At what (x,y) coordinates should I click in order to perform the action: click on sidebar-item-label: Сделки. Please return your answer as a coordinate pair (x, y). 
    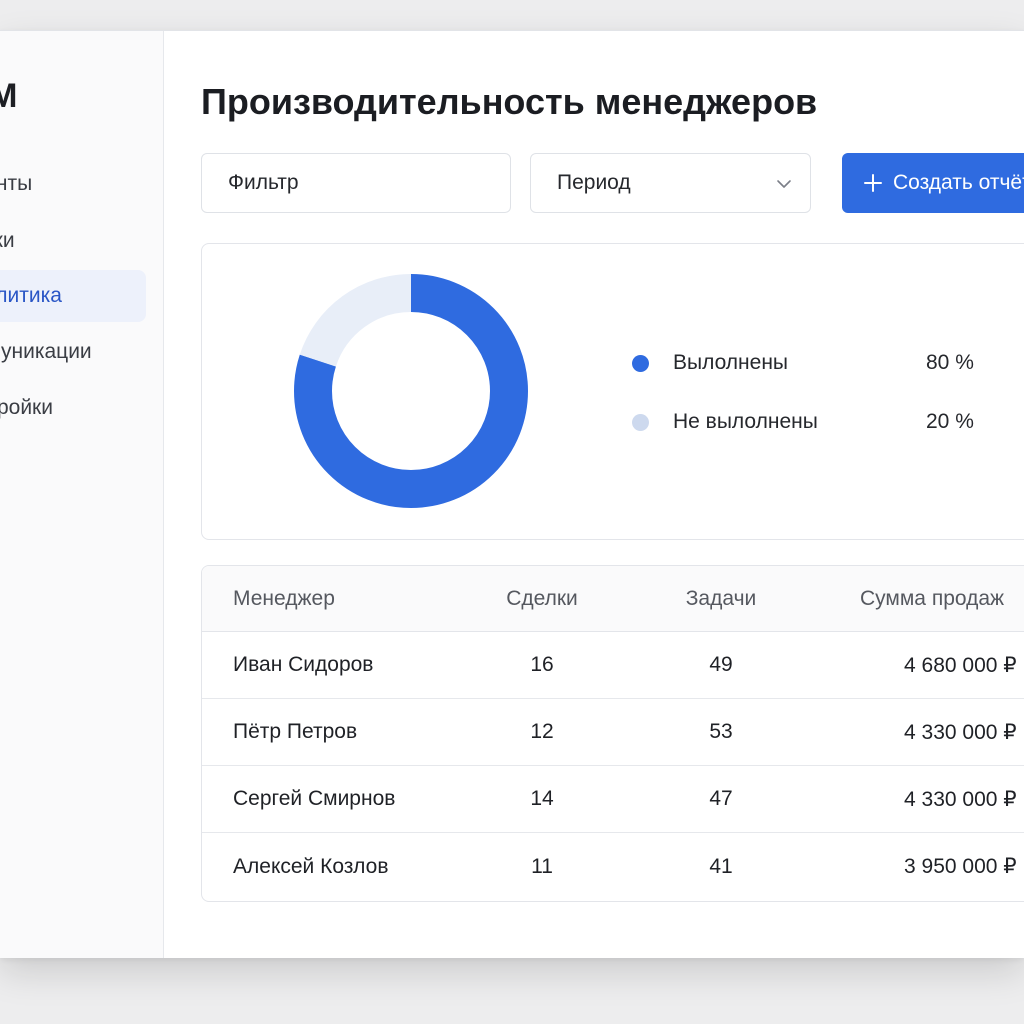
    Looking at the image, I should click on (7, 240).